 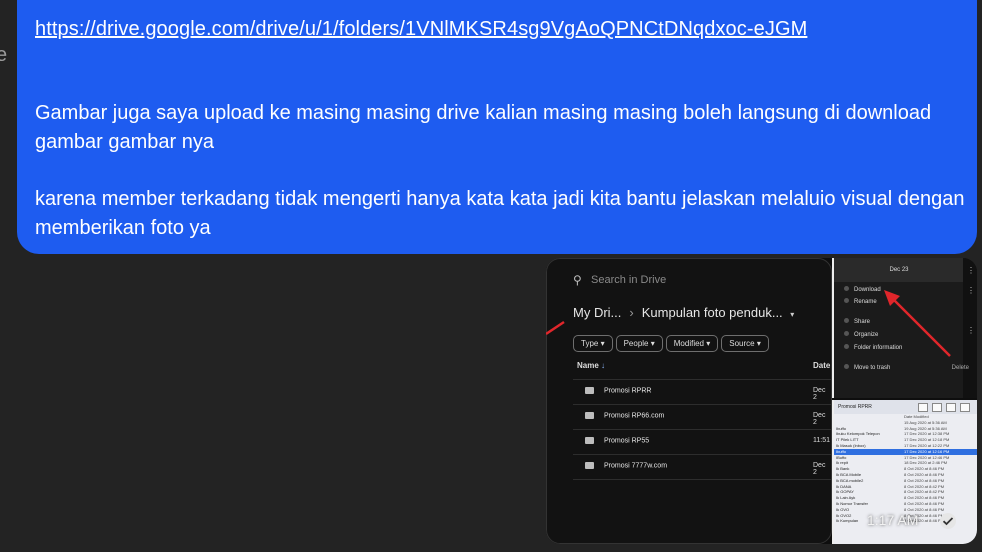 I want to click on edge-glyph: e, so click(x=4, y=55).